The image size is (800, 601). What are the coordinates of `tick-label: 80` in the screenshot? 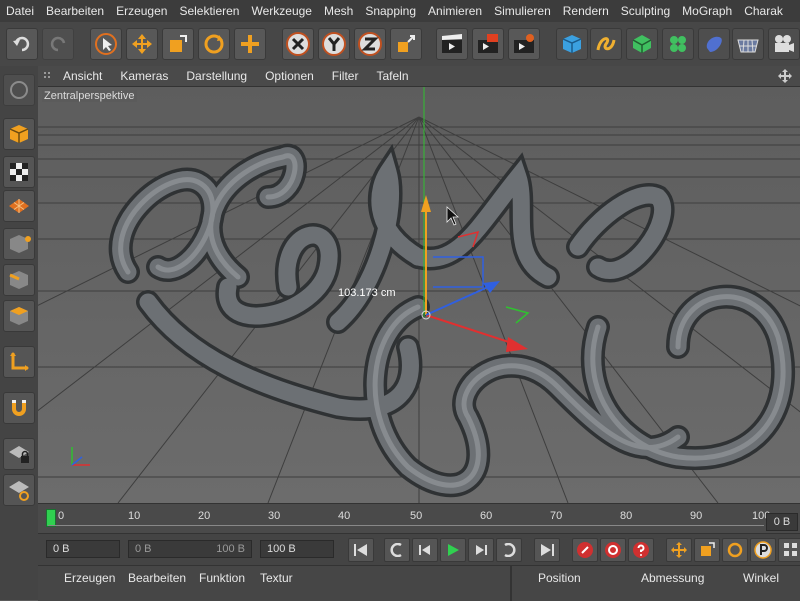 It's located at (626, 516).